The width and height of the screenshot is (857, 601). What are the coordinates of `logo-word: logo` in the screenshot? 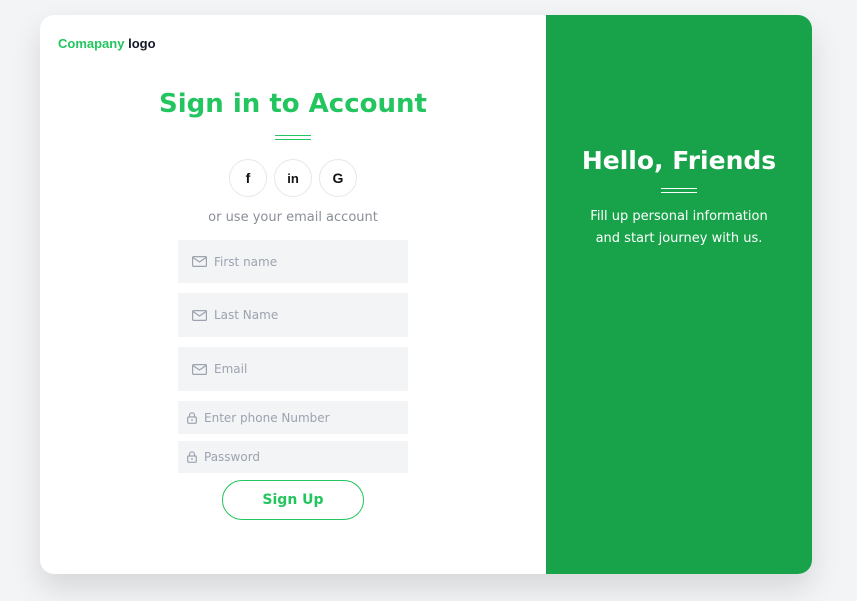 It's located at (142, 43).